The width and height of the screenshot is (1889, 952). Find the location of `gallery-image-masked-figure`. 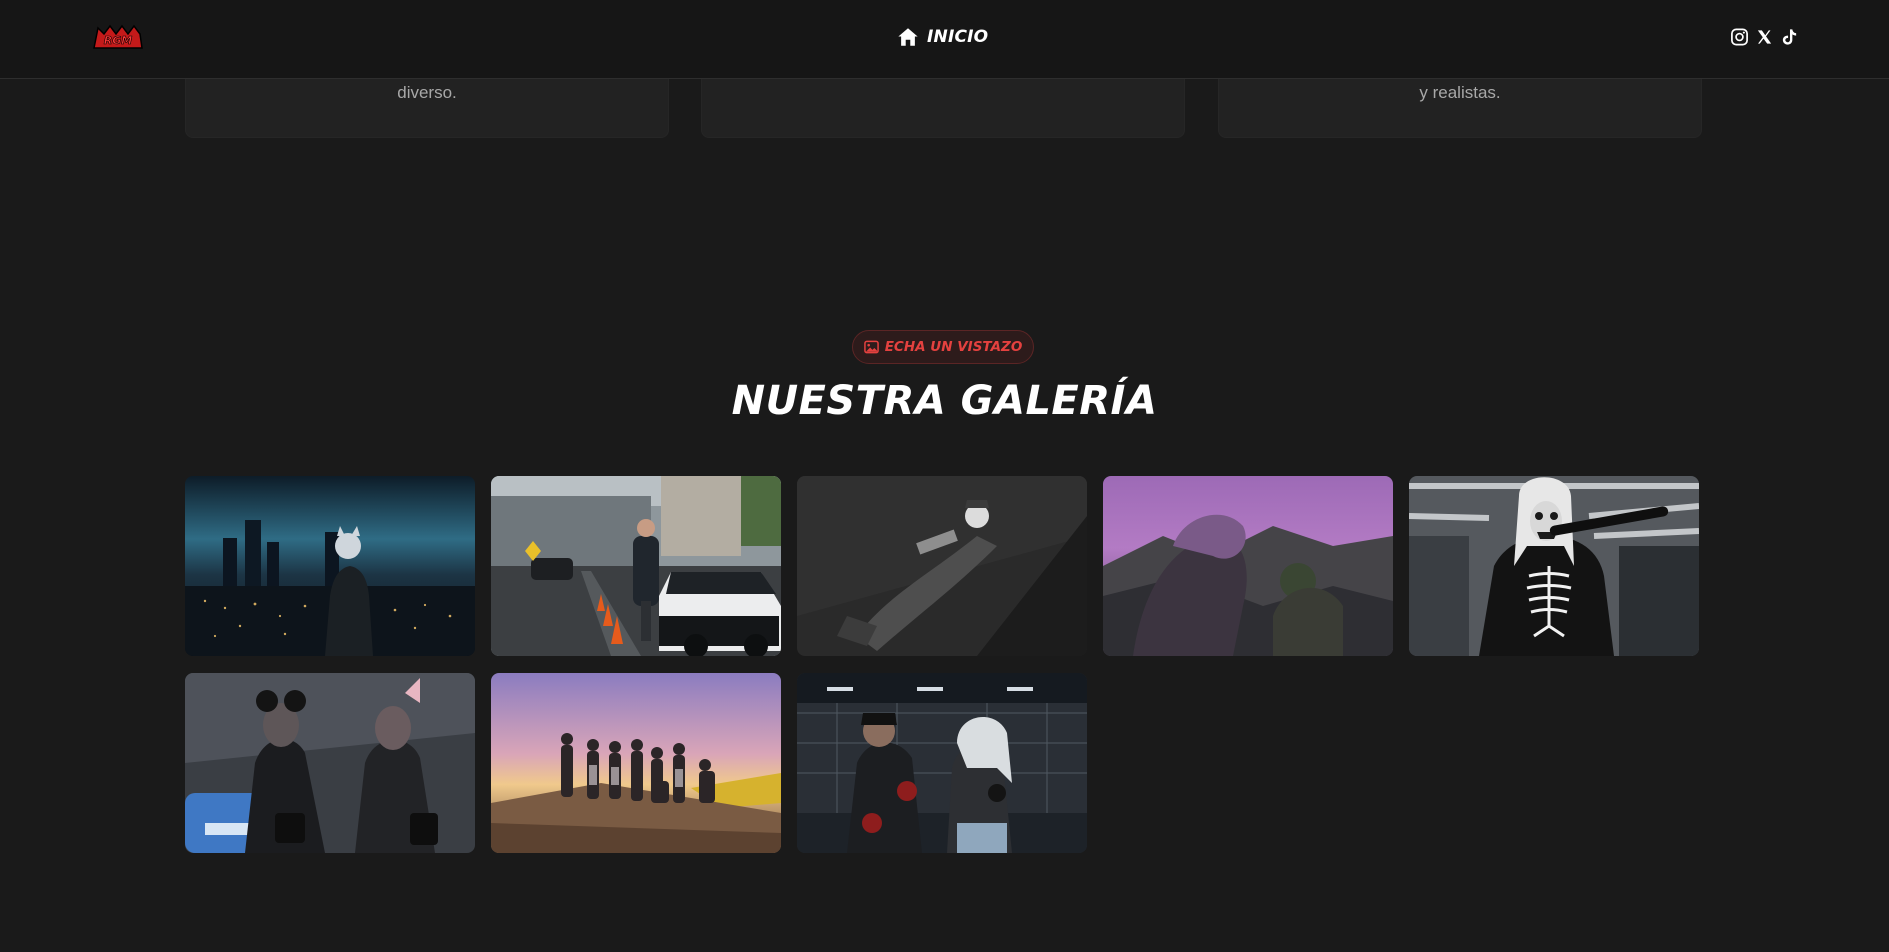

gallery-image-masked-figure is located at coordinates (942, 566).